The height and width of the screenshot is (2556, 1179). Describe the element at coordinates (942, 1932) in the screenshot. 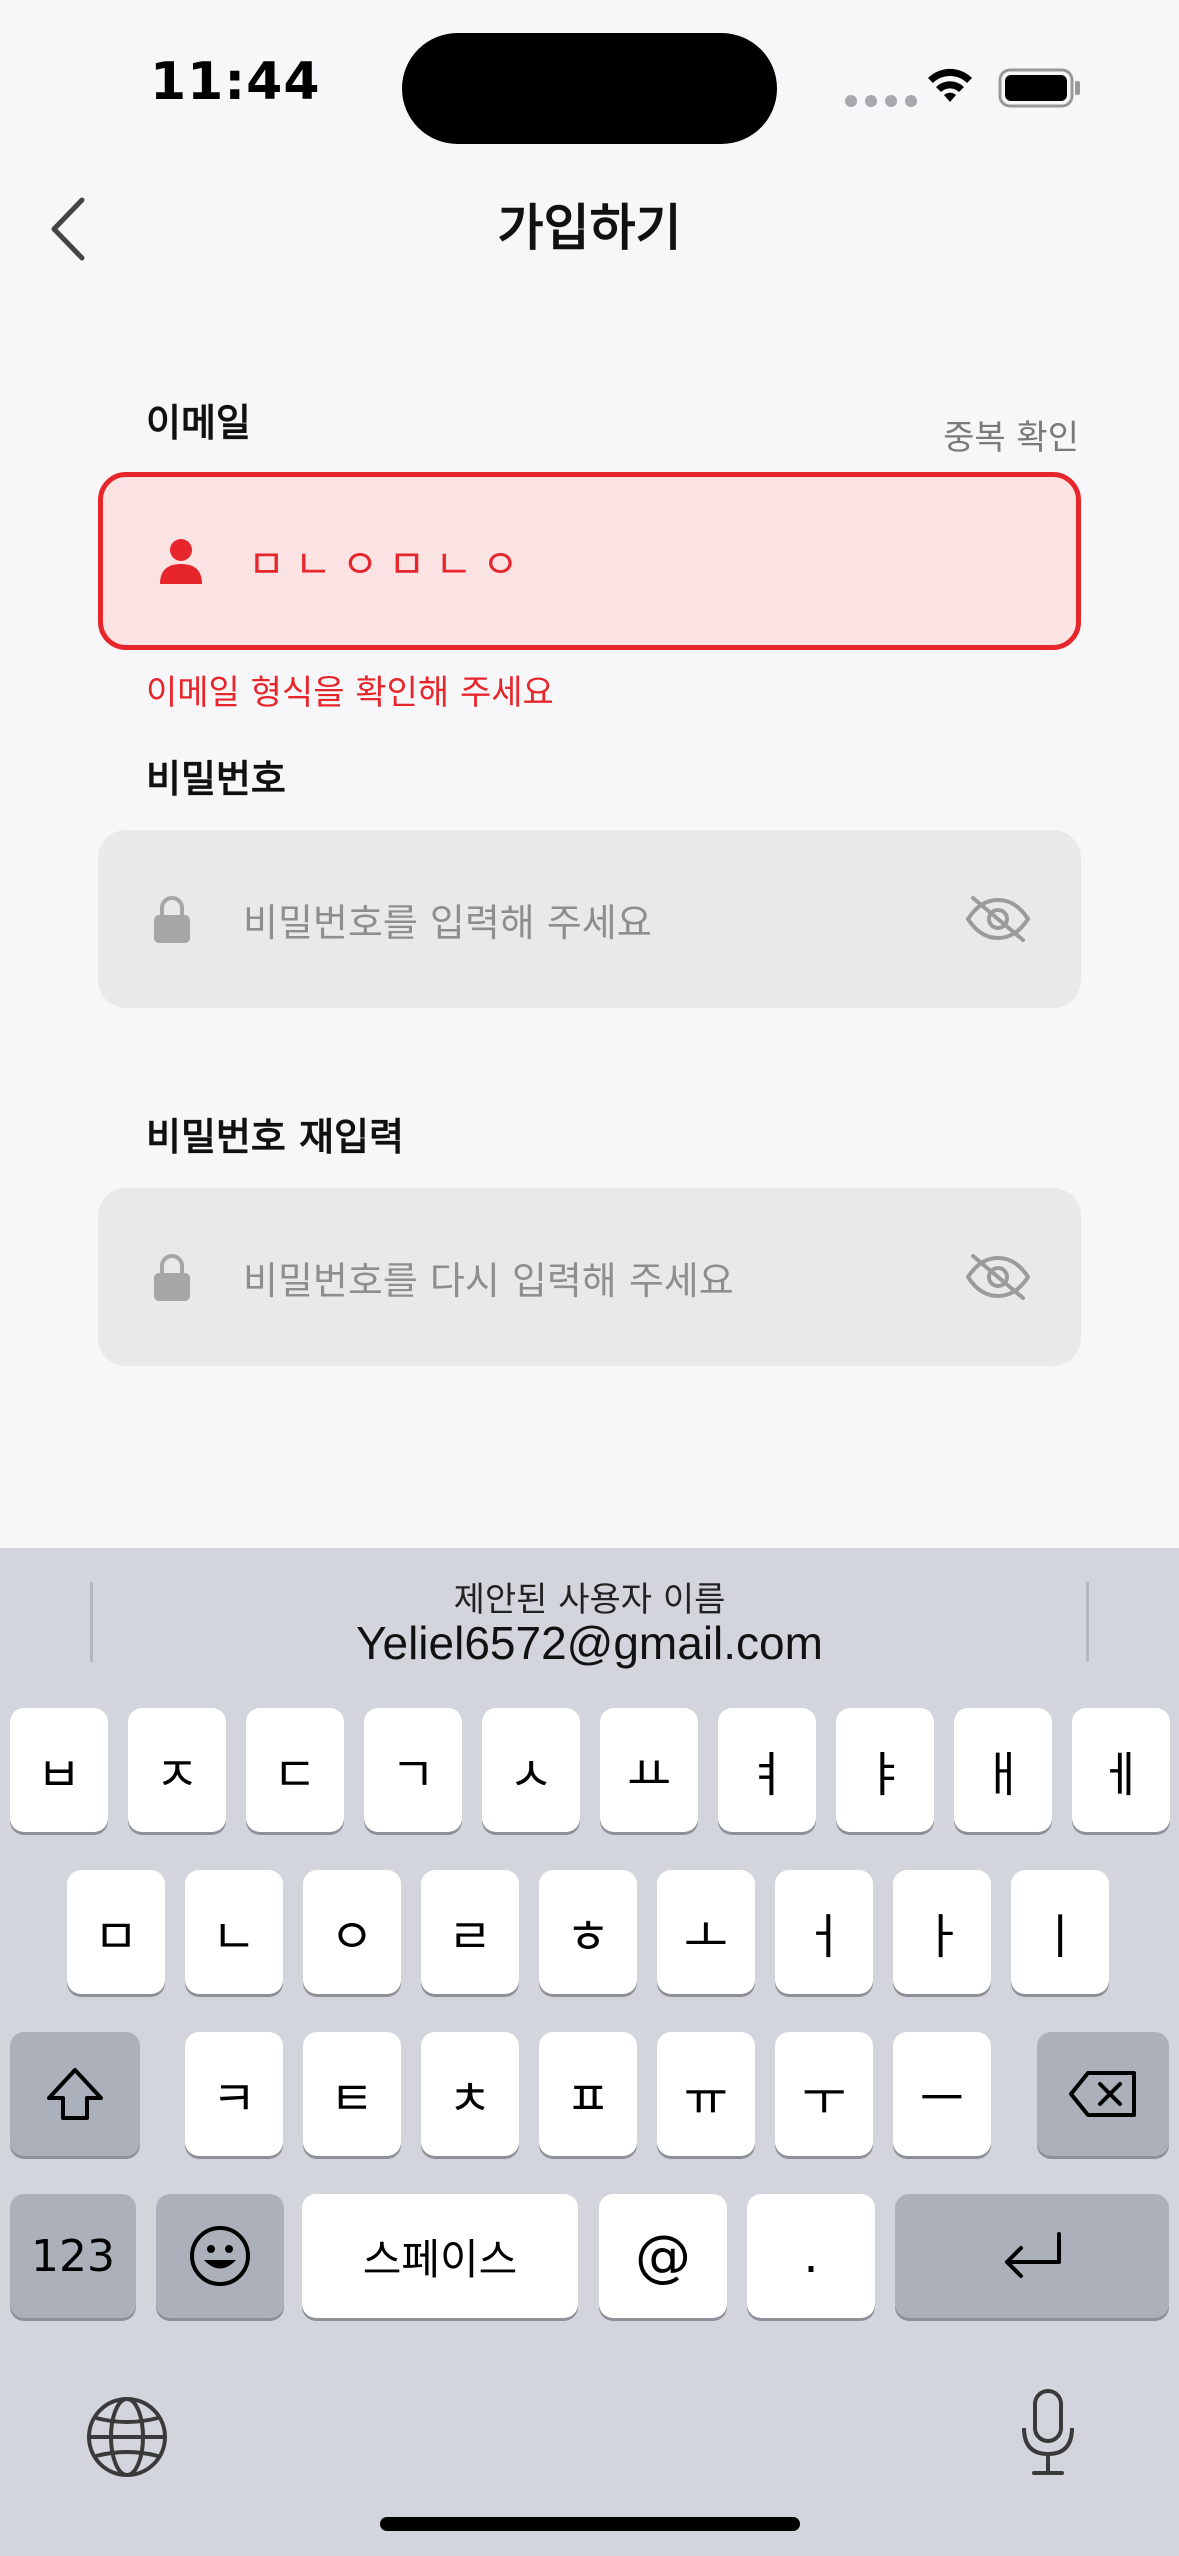

I see `key-a: ㅏ` at that location.